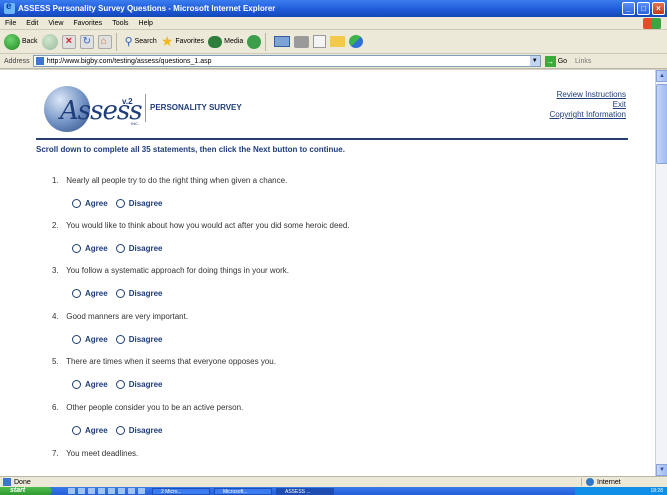 This screenshot has width=667, height=495. What do you see at coordinates (588, 105) in the screenshot?
I see `exit-link: Exit` at bounding box center [588, 105].